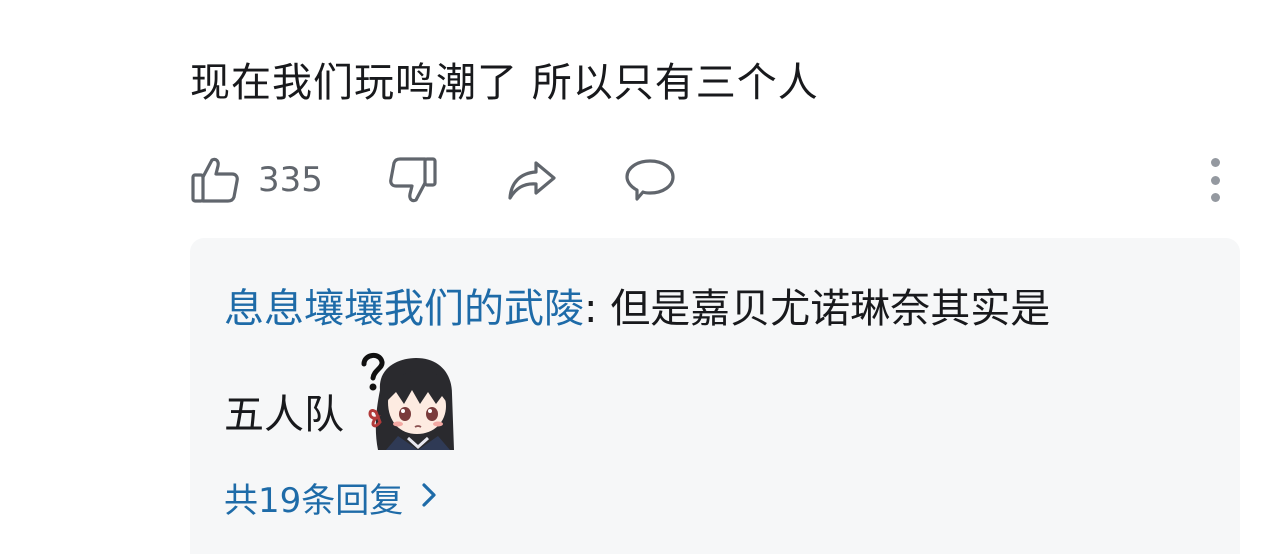  I want to click on more-options-button, so click(1215, 180).